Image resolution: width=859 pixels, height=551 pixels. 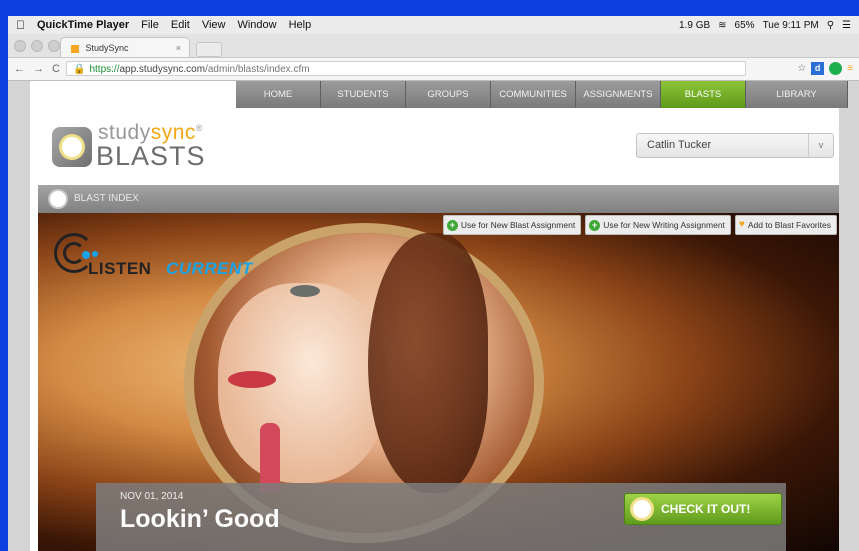 I want to click on nav-communities: COMMUNITIES, so click(x=533, y=94).